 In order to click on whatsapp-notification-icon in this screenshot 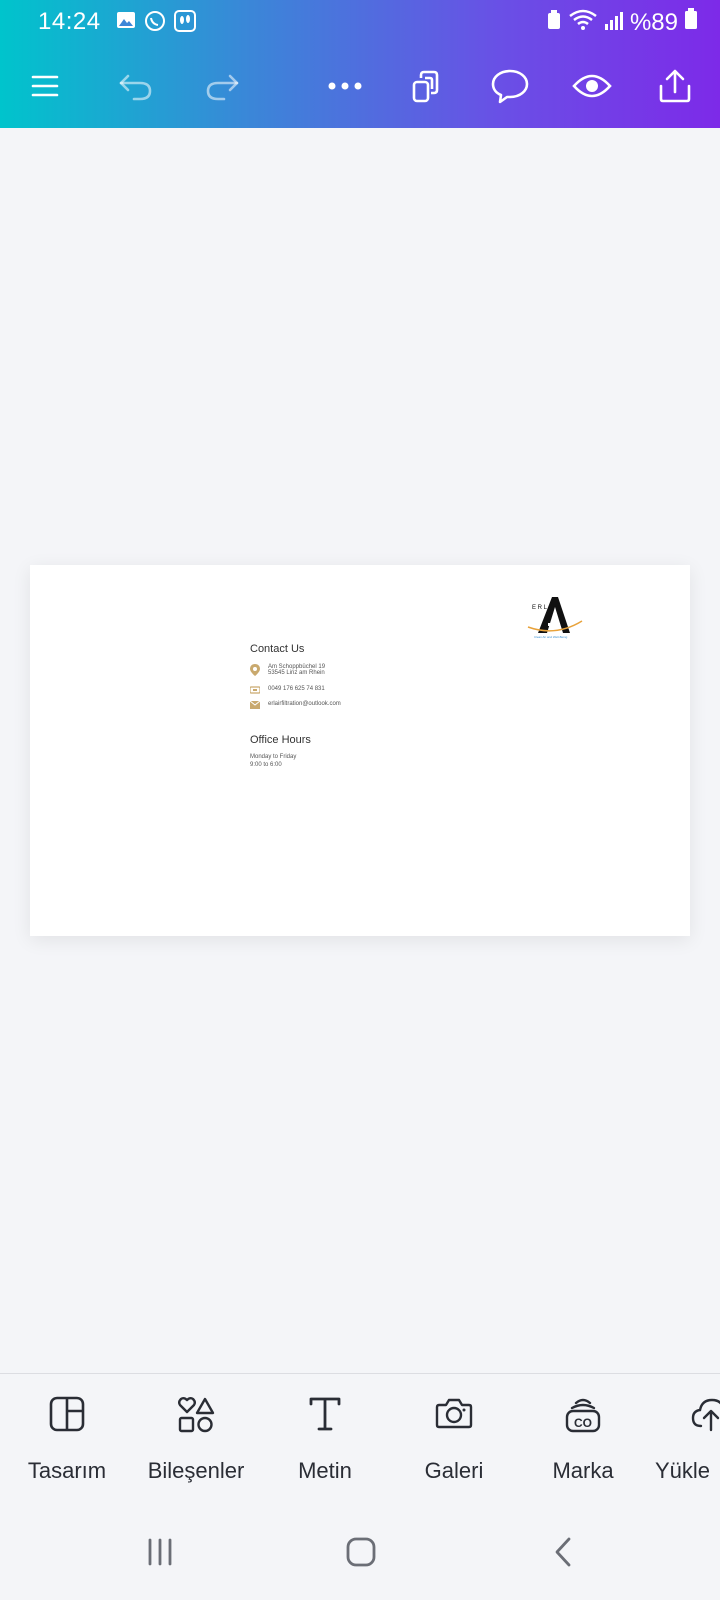, I will do `click(155, 23)`.